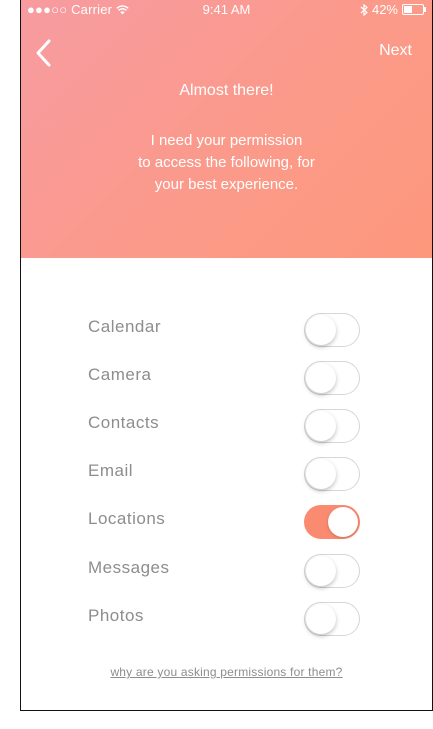  What do you see at coordinates (226, 327) in the screenshot?
I see `permission-row-calendar: Calendar` at bounding box center [226, 327].